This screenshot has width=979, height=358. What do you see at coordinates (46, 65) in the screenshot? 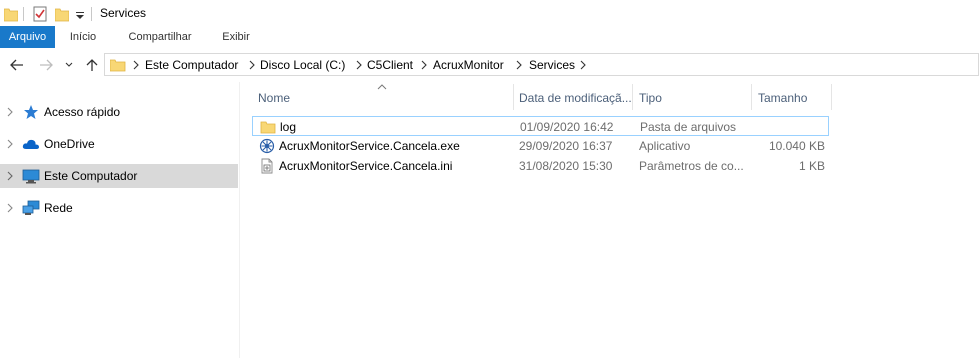
I see `forward-arrow-icon` at bounding box center [46, 65].